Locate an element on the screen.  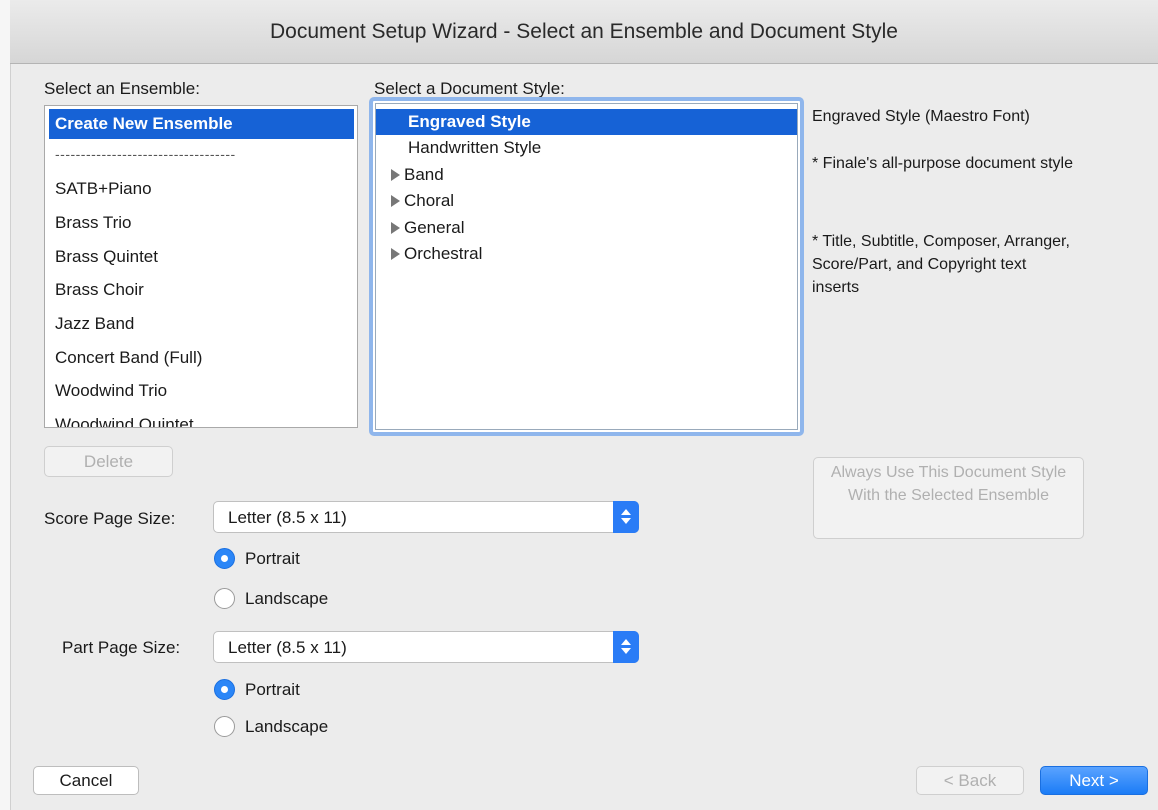
score-page-size-value: Letter (8.5 x 11) is located at coordinates (287, 517).